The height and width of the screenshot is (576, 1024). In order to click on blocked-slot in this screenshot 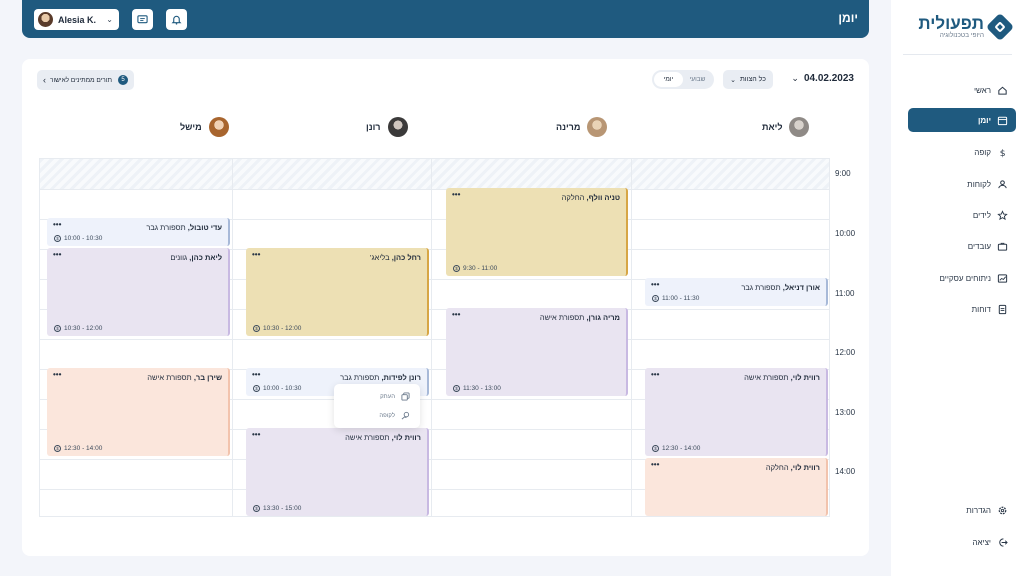, I will do `click(434, 174)`.